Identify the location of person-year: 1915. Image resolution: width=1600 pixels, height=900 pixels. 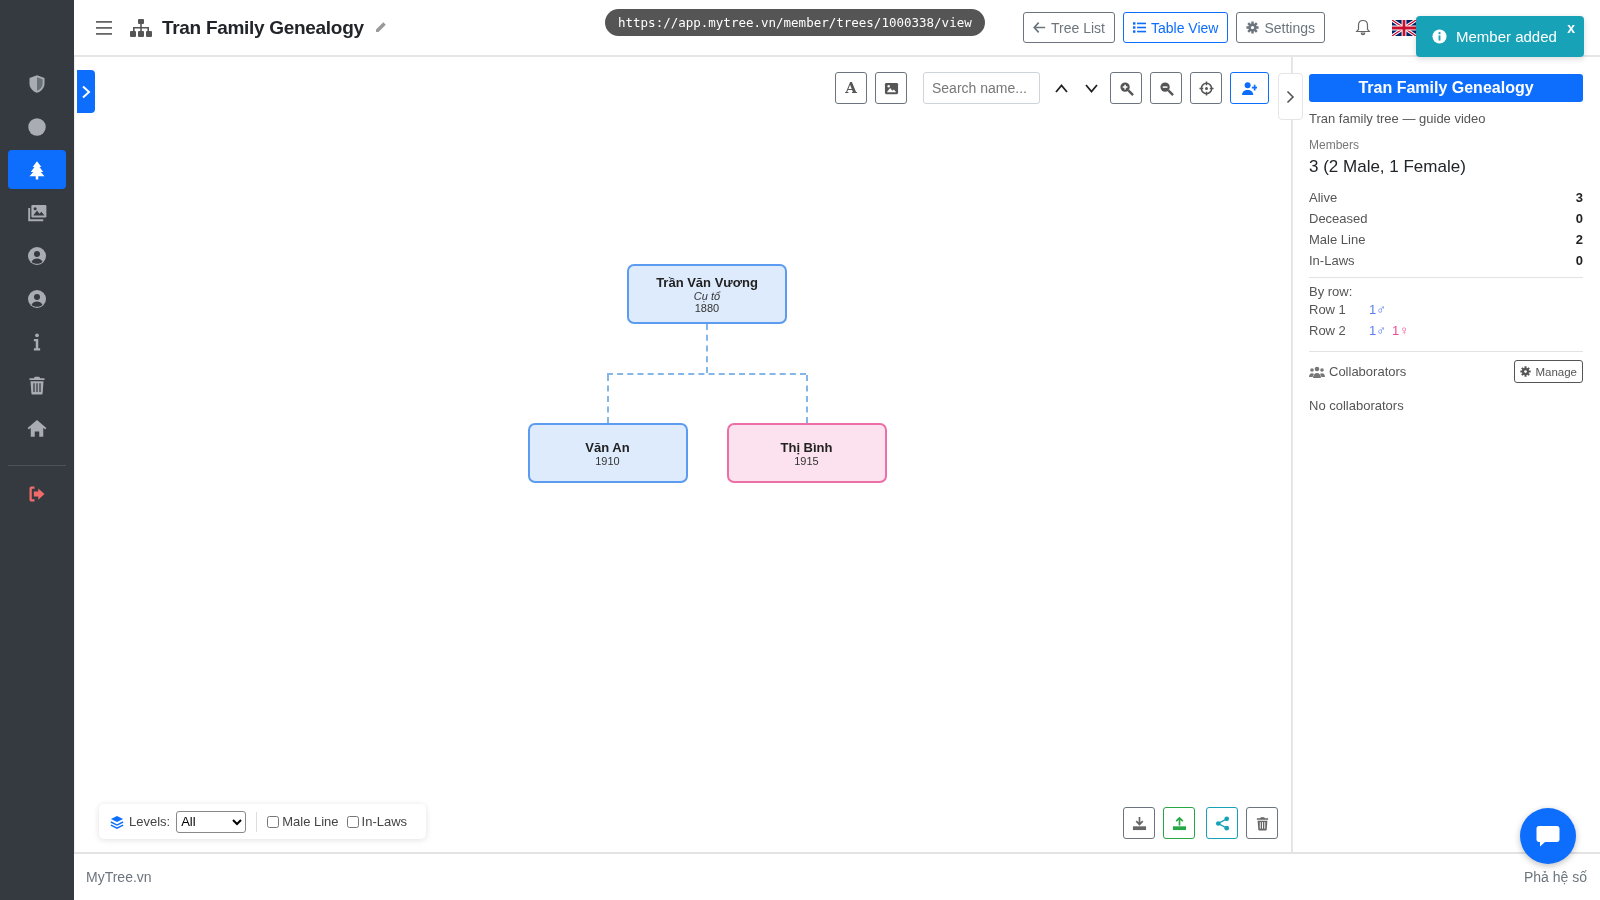
(806, 460).